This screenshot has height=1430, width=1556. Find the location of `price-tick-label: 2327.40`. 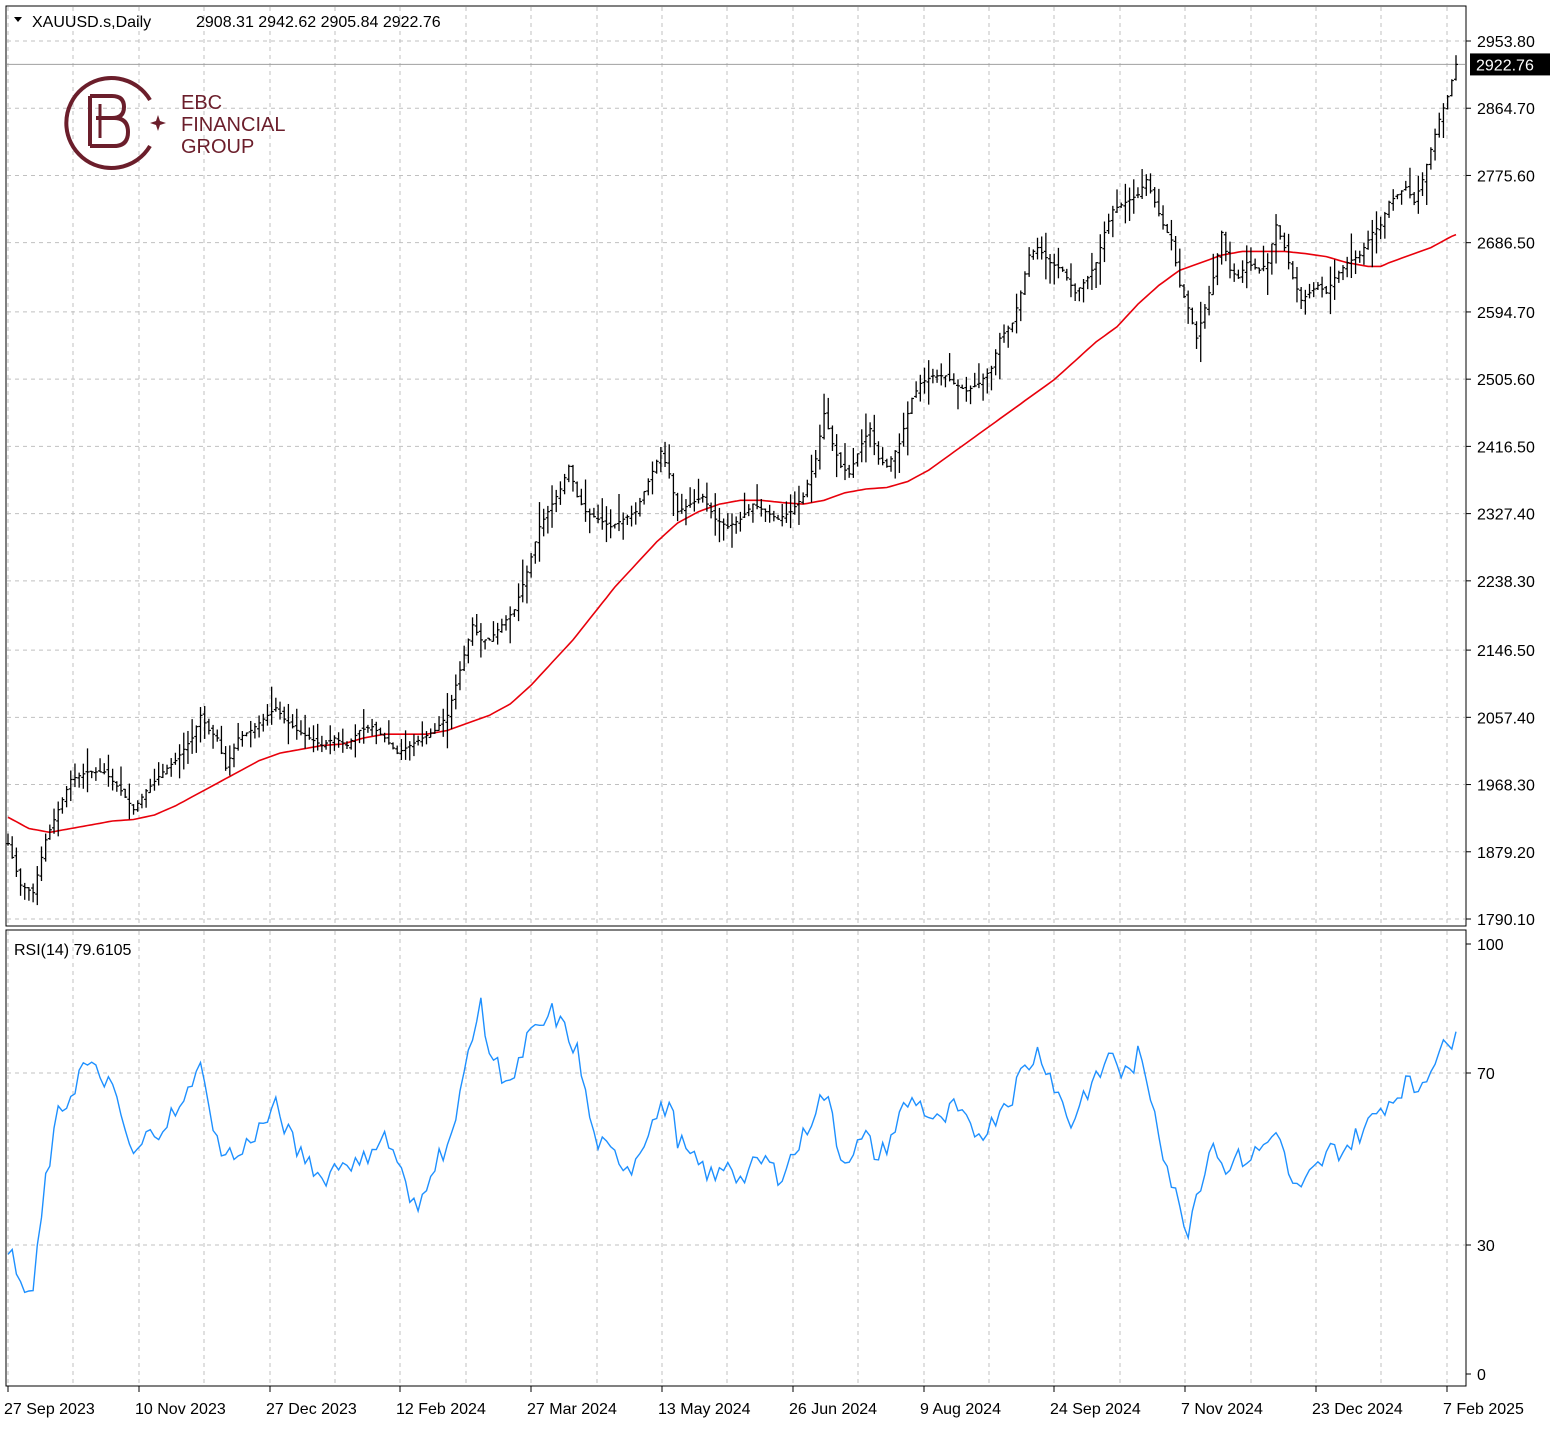

price-tick-label: 2327.40 is located at coordinates (1506, 515).